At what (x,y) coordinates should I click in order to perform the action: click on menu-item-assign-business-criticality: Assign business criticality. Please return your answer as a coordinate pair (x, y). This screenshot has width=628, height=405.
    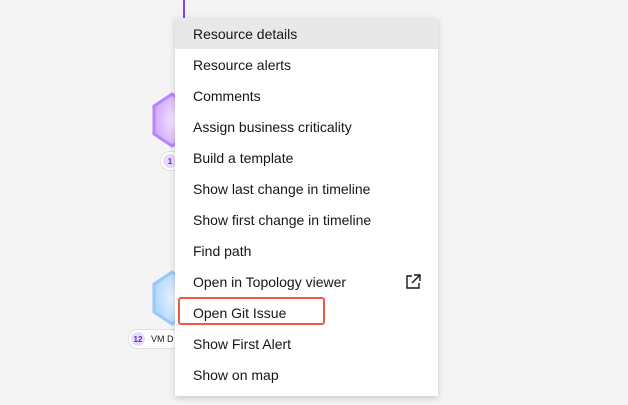
    Looking at the image, I should click on (306, 126).